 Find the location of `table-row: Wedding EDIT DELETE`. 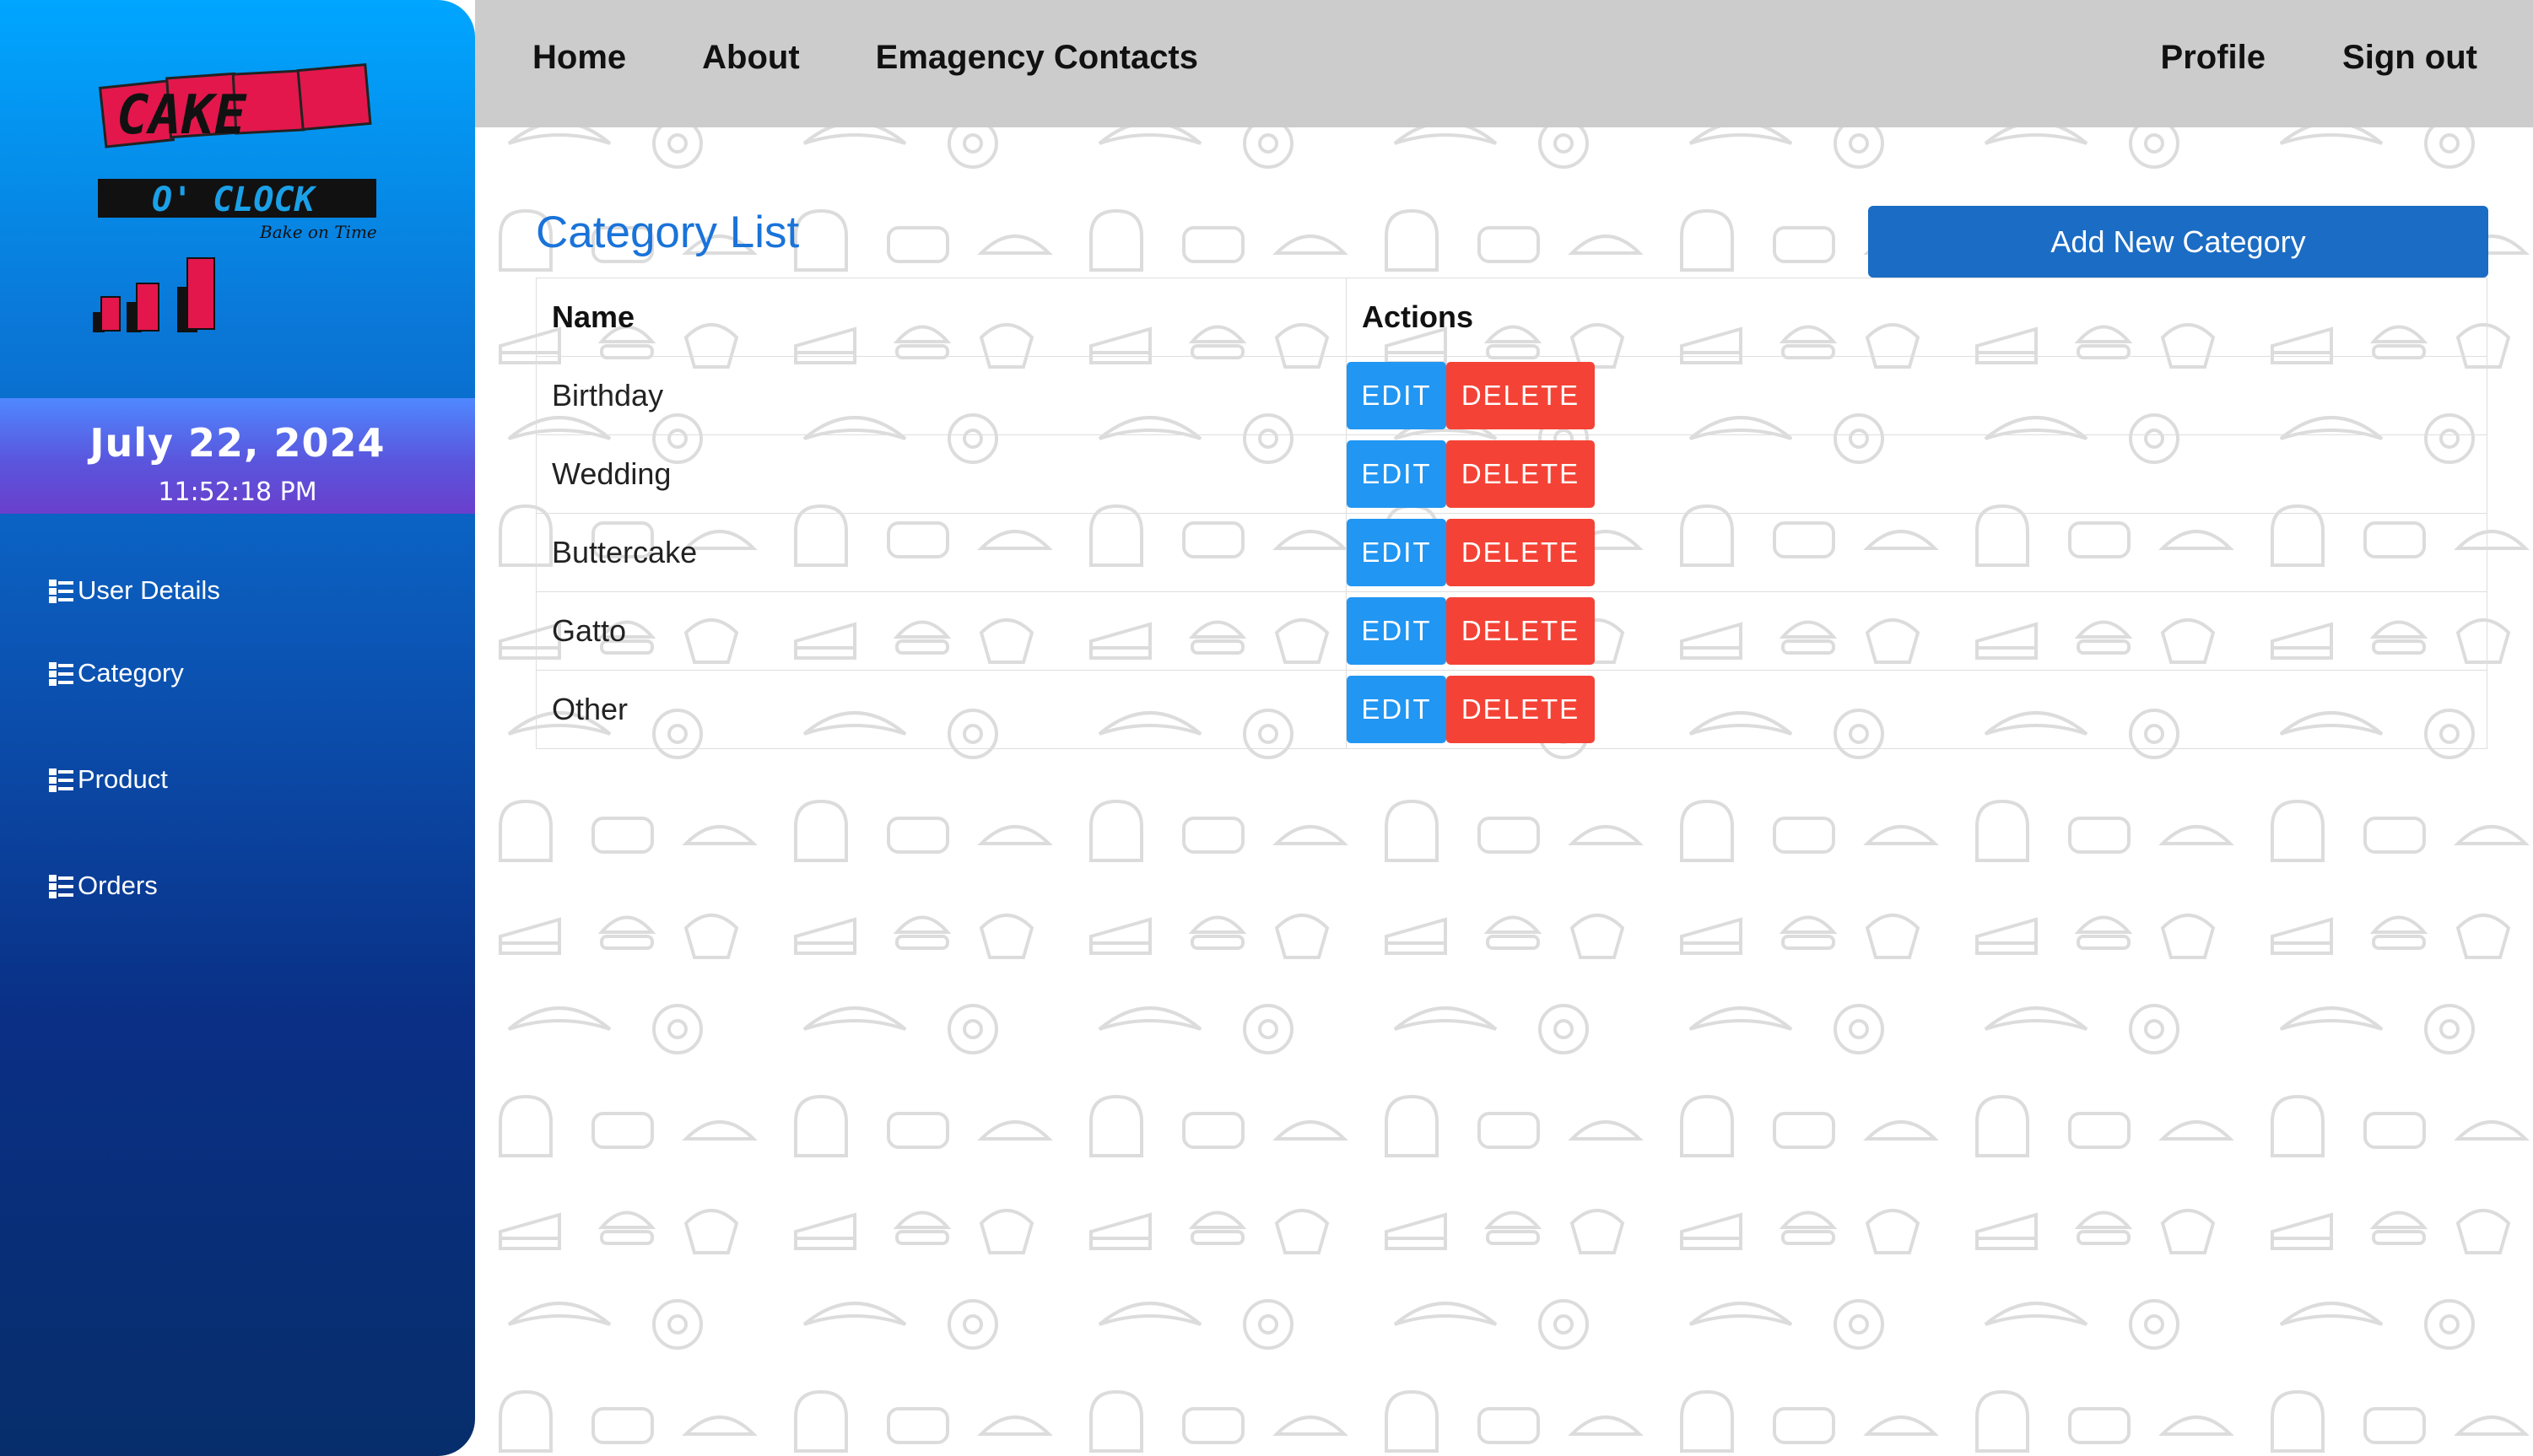

table-row: Wedding EDIT DELETE is located at coordinates (1511, 474).